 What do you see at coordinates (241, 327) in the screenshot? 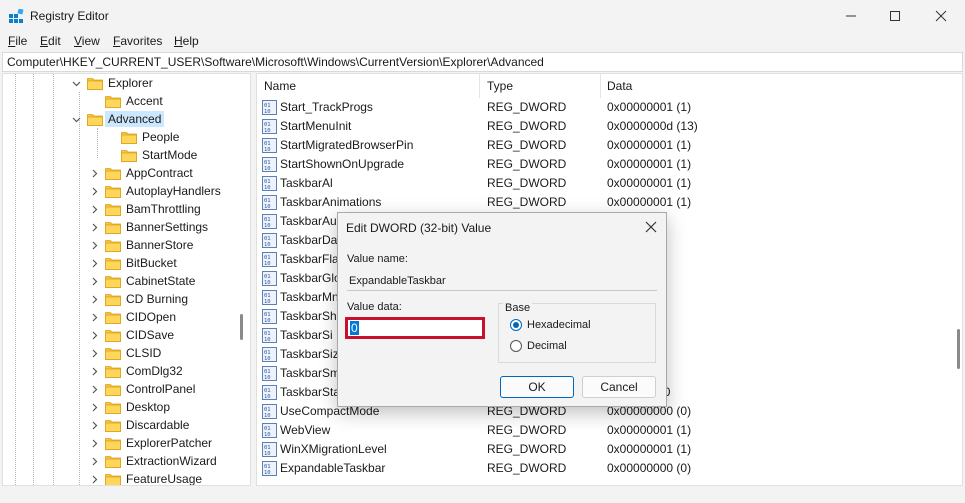
I see `tree-scrollbar` at bounding box center [241, 327].